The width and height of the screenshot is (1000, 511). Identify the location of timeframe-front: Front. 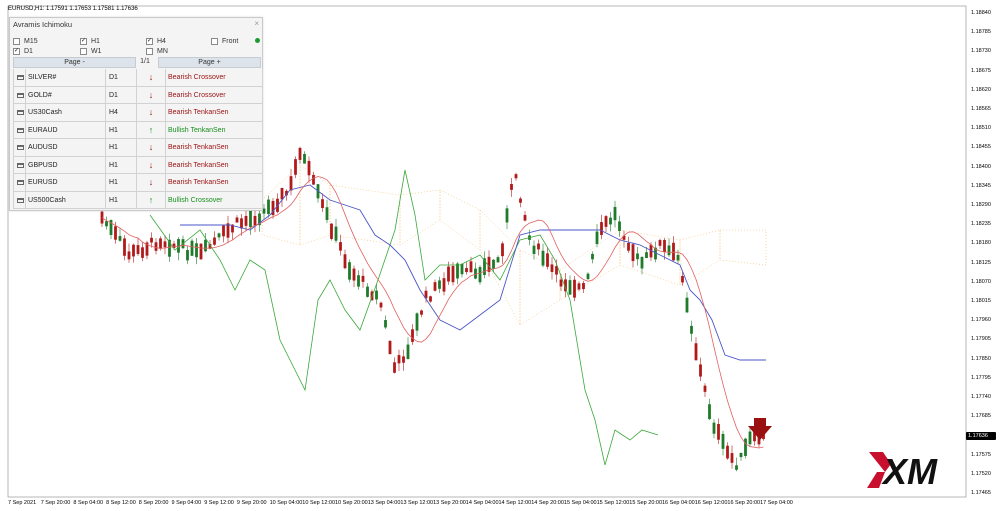
(224, 41).